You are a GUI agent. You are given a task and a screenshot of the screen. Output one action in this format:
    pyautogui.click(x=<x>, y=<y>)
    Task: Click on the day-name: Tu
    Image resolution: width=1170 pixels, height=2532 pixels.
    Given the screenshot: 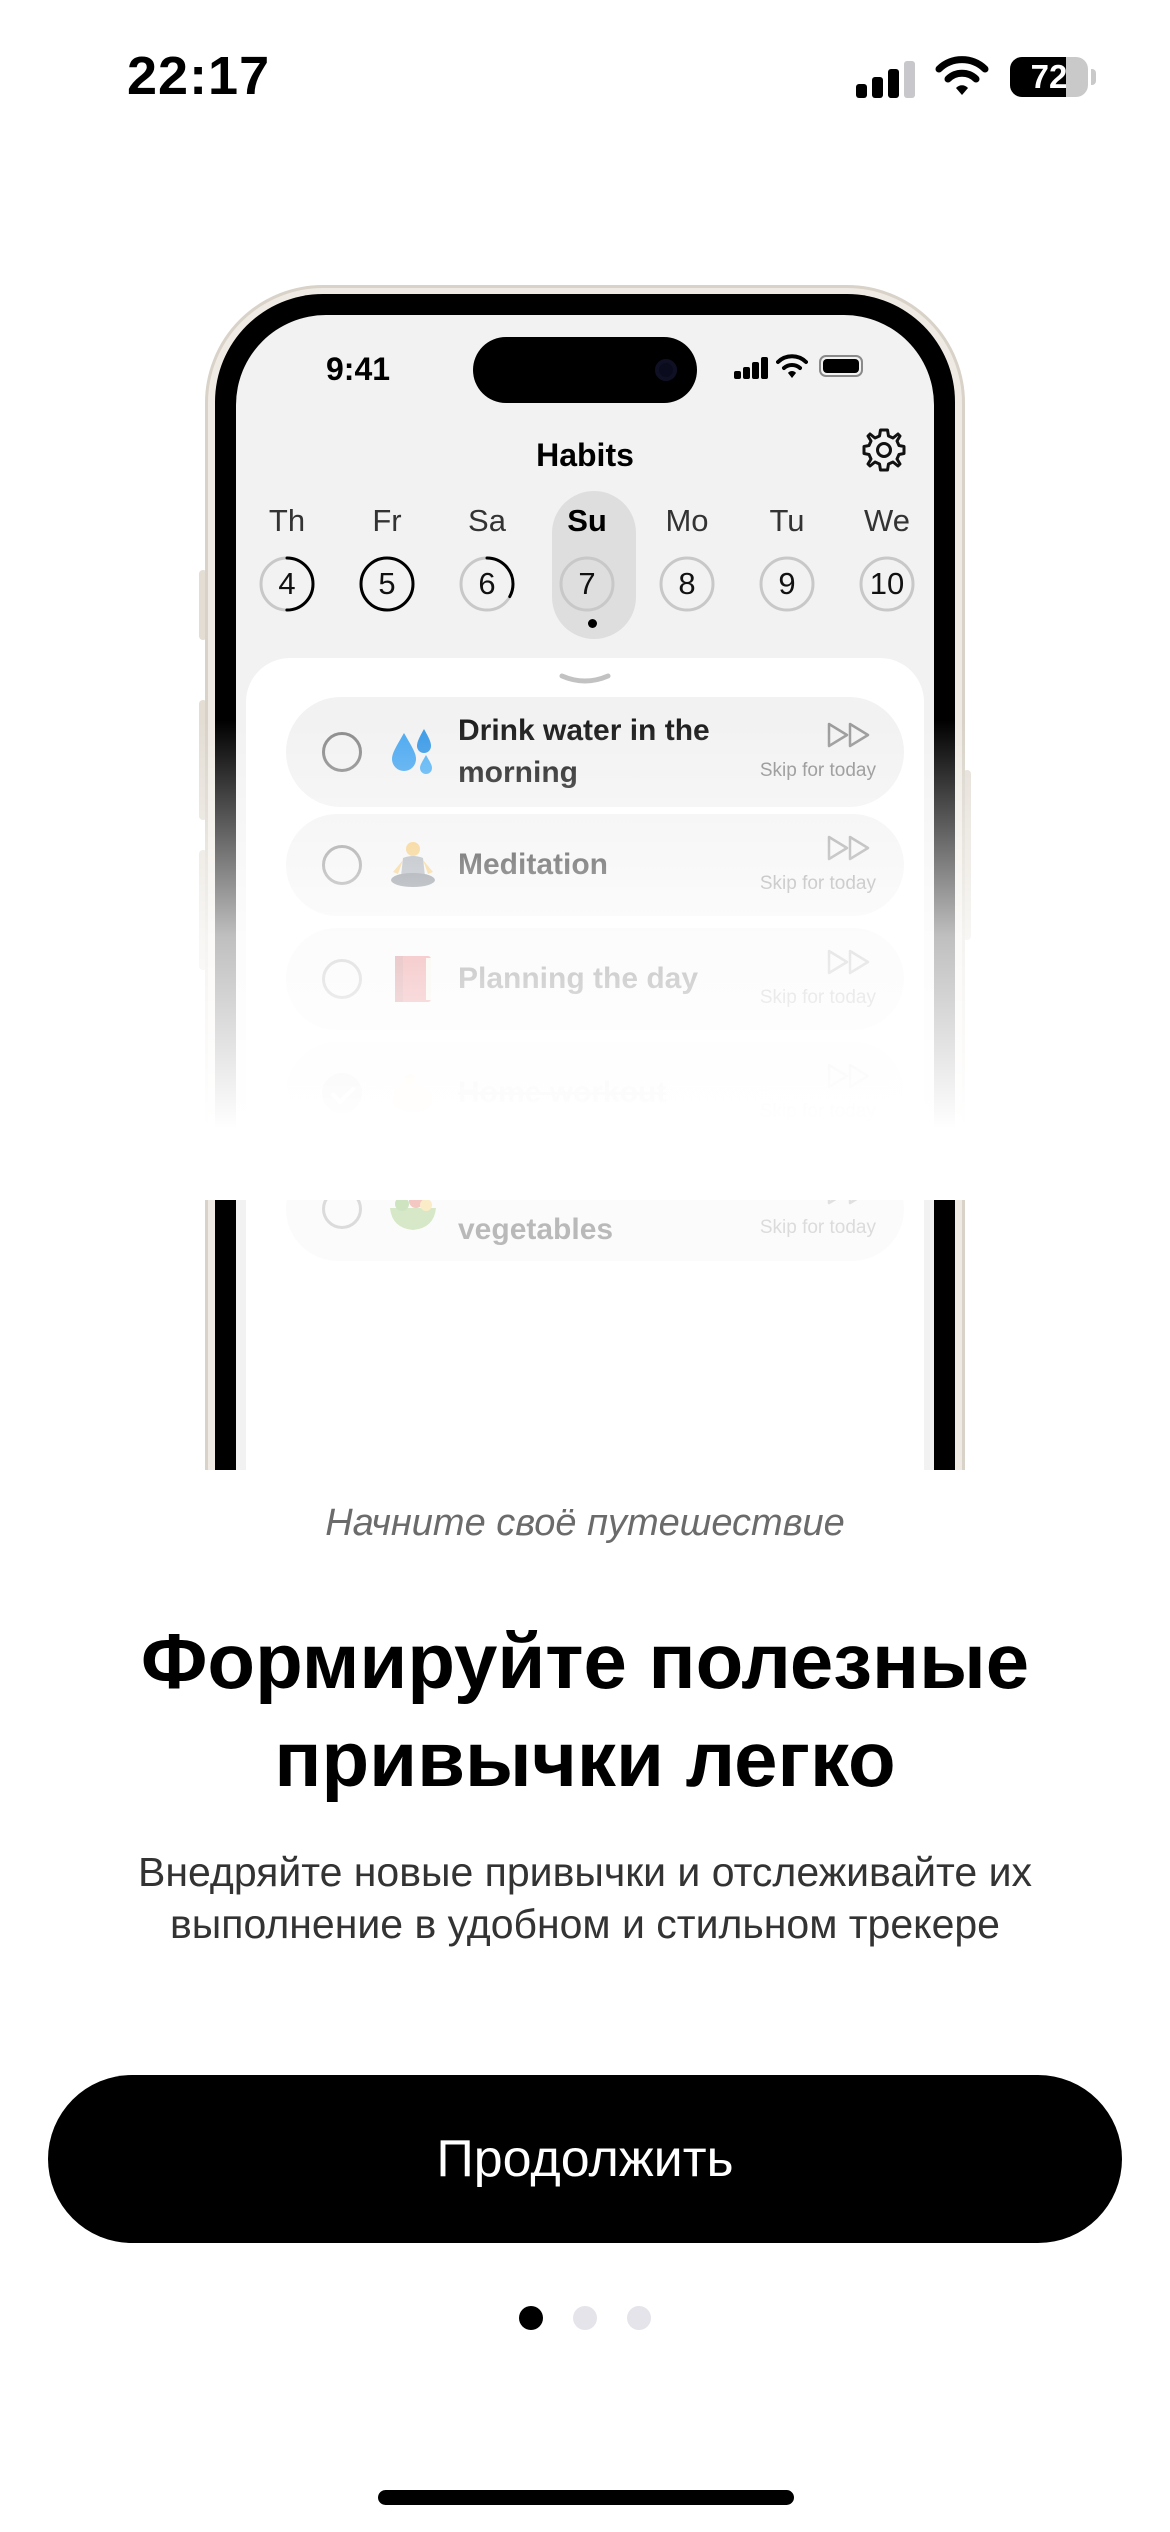 What is the action you would take?
    pyautogui.click(x=787, y=520)
    